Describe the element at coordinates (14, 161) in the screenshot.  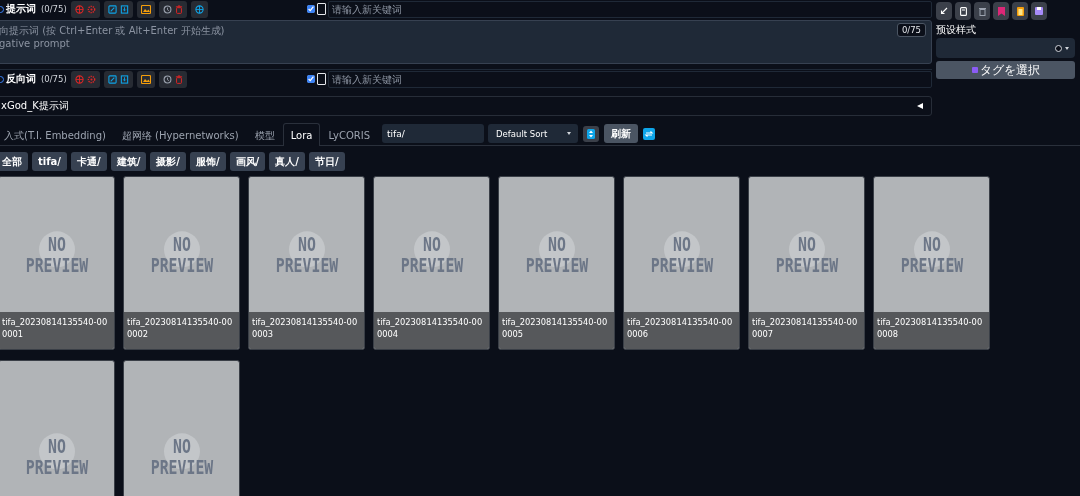
I see `filter-button: 全部` at that location.